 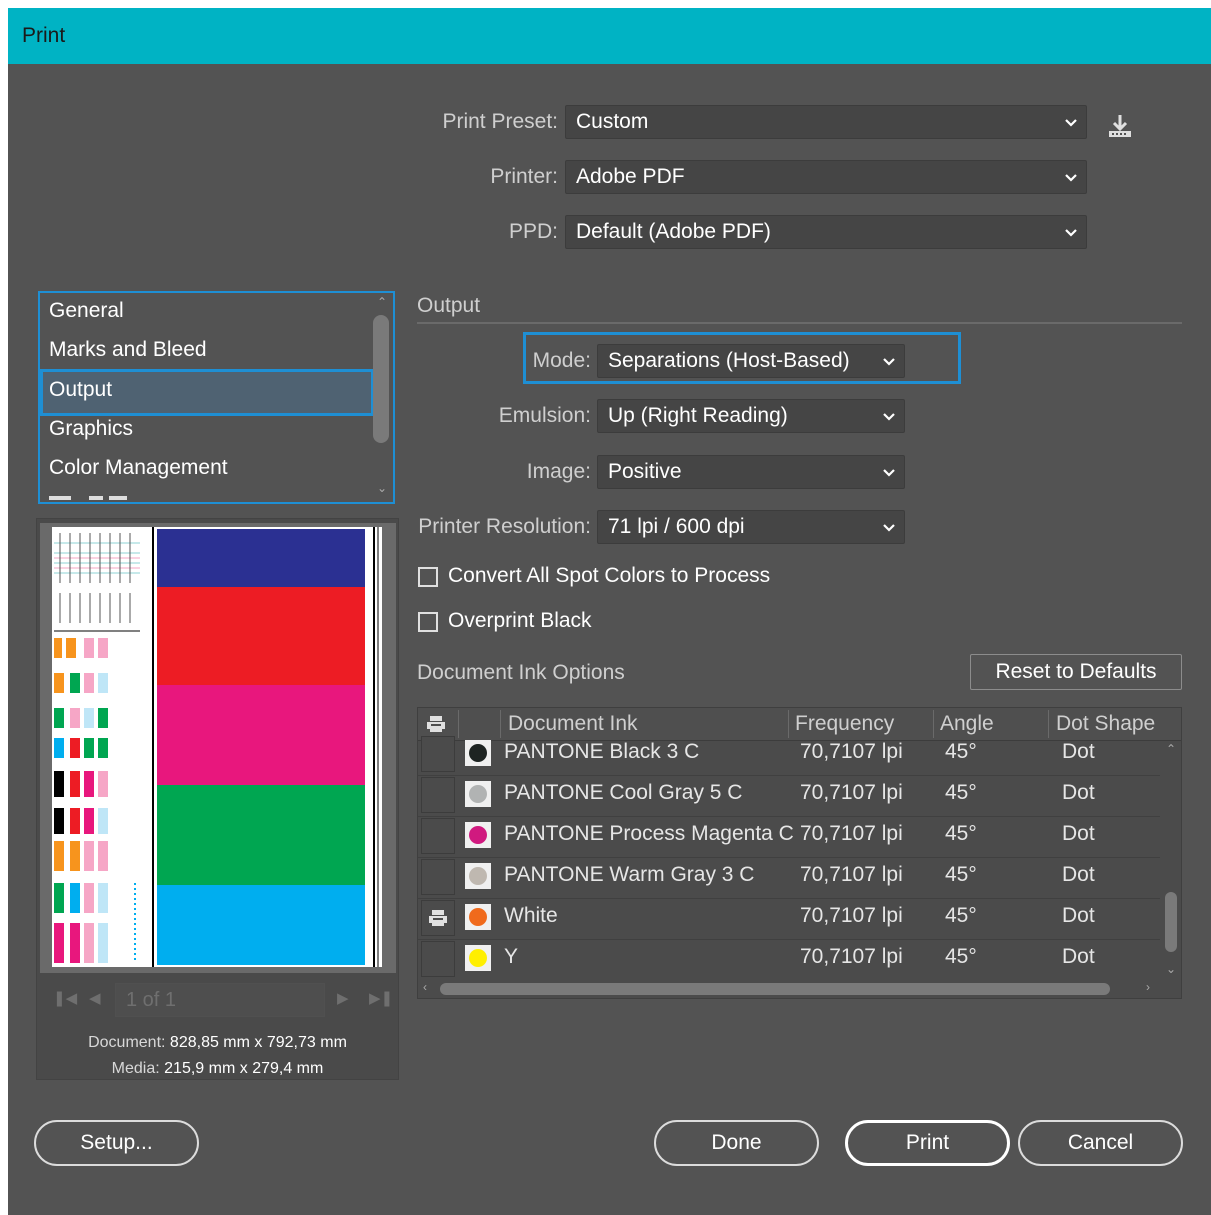 What do you see at coordinates (698, 415) in the screenshot?
I see `emulsion-value: Up (Right Reading)` at bounding box center [698, 415].